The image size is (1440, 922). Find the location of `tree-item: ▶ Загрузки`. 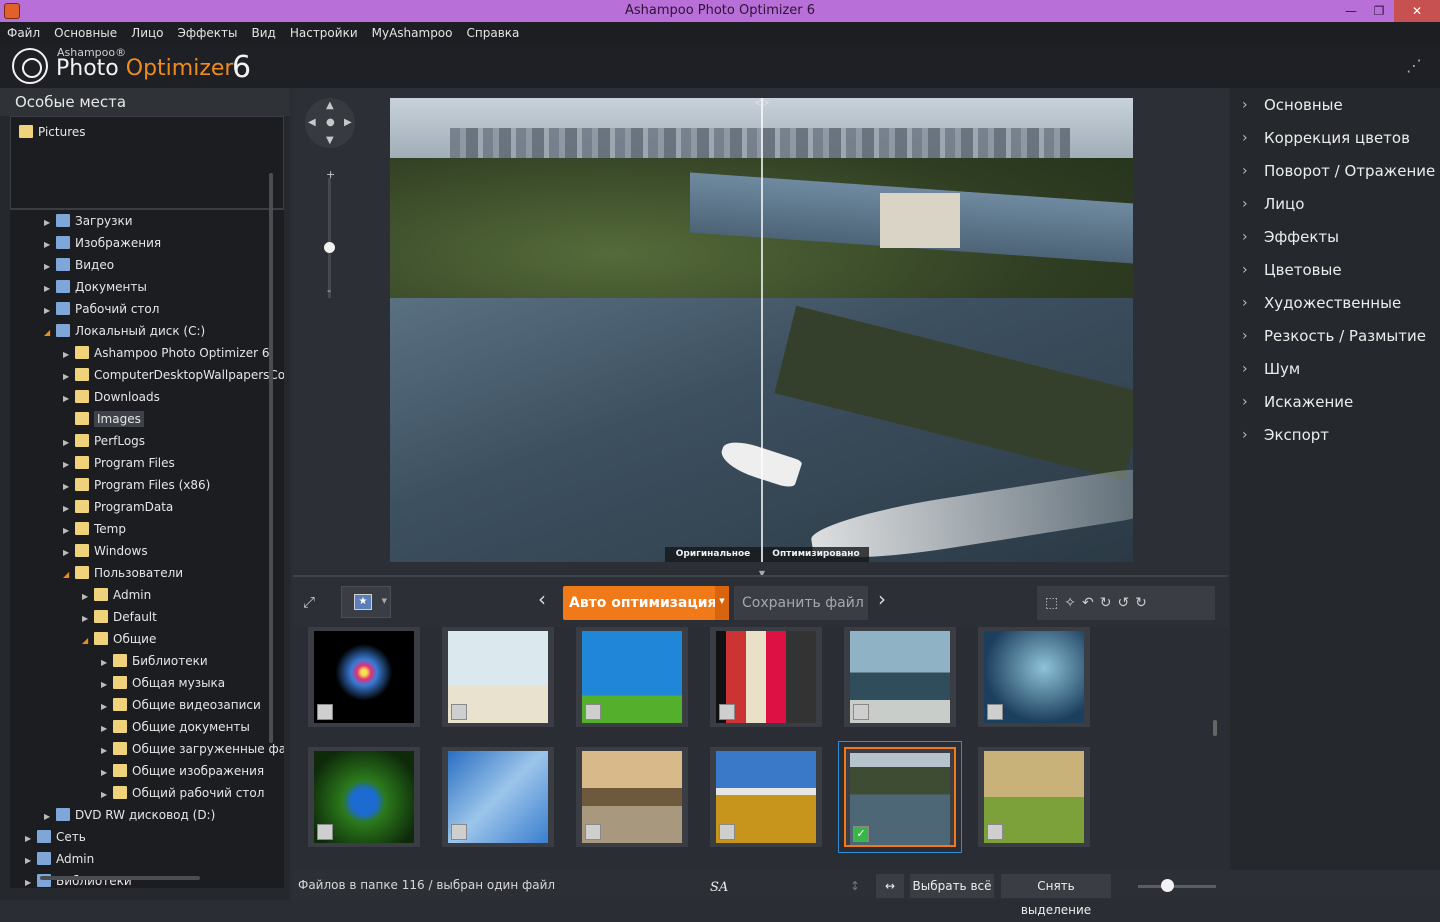

tree-item: ▶ Загрузки is located at coordinates (88, 221).